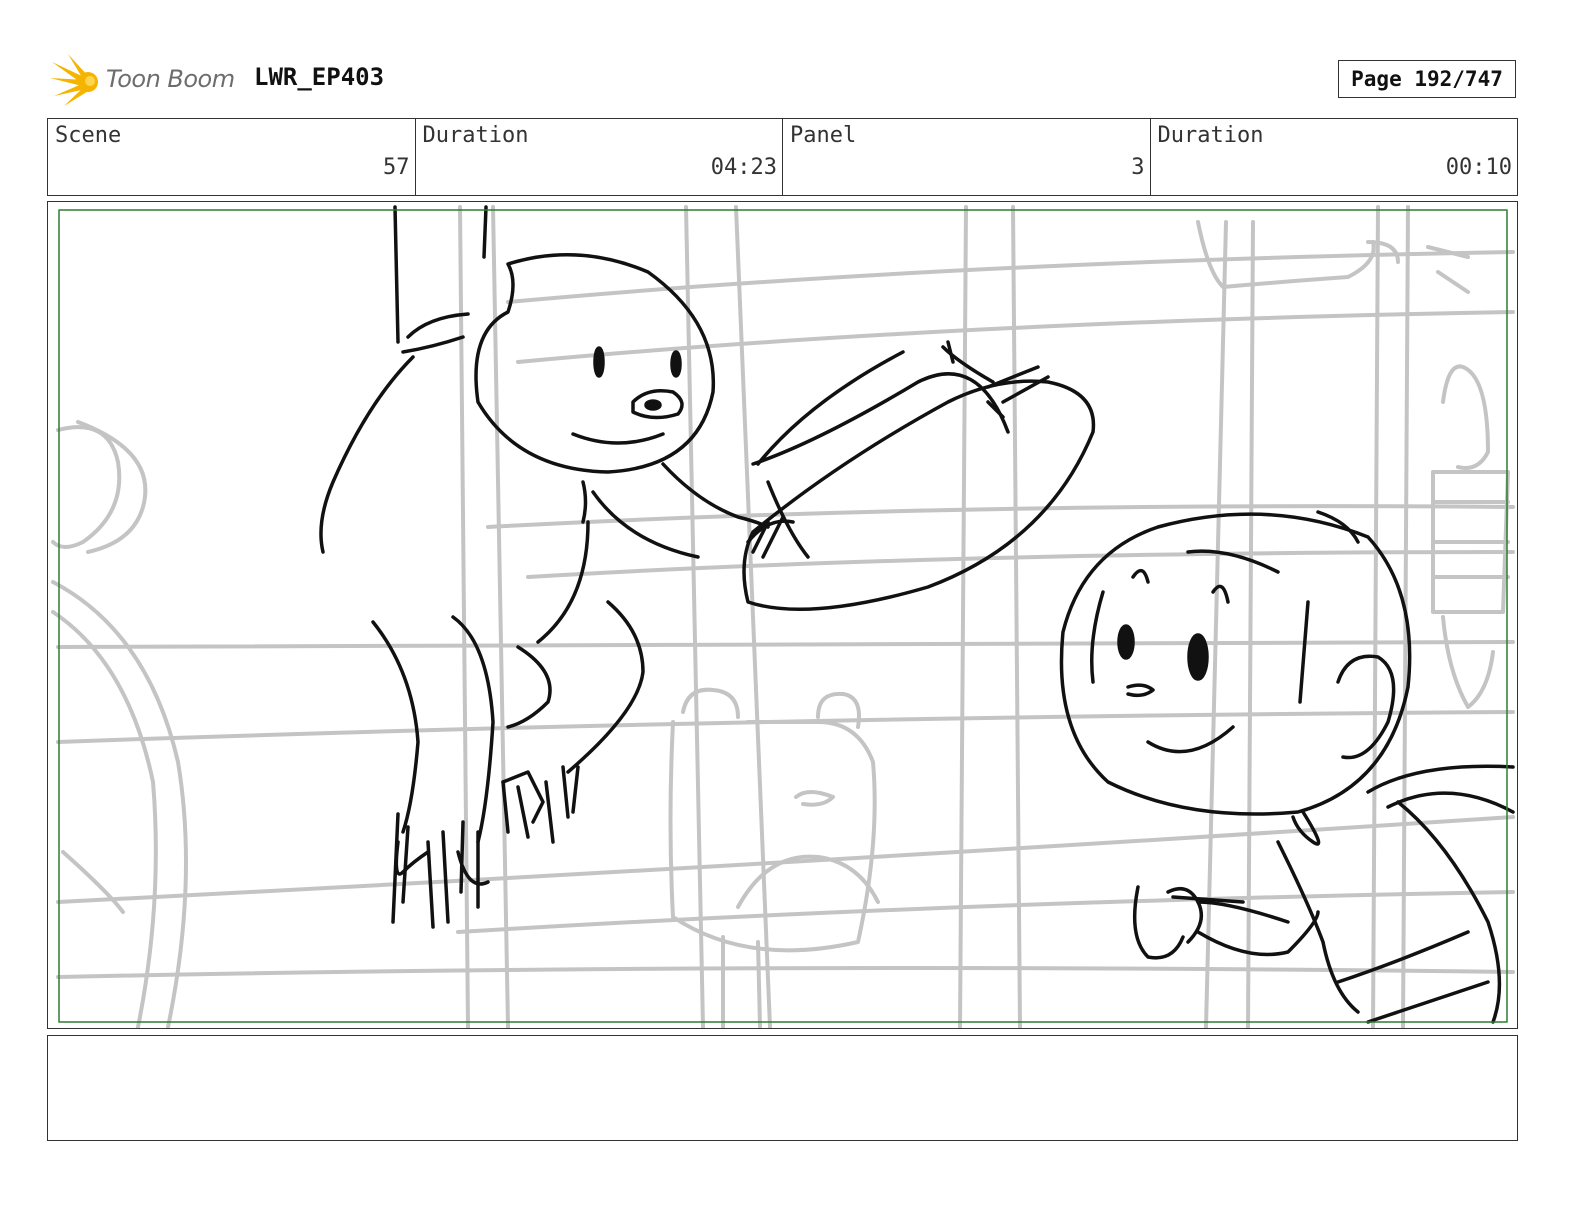 The width and height of the screenshot is (1584, 1224). Describe the element at coordinates (170, 79) in the screenshot. I see `logo-wordmark: Toon Boom` at that location.